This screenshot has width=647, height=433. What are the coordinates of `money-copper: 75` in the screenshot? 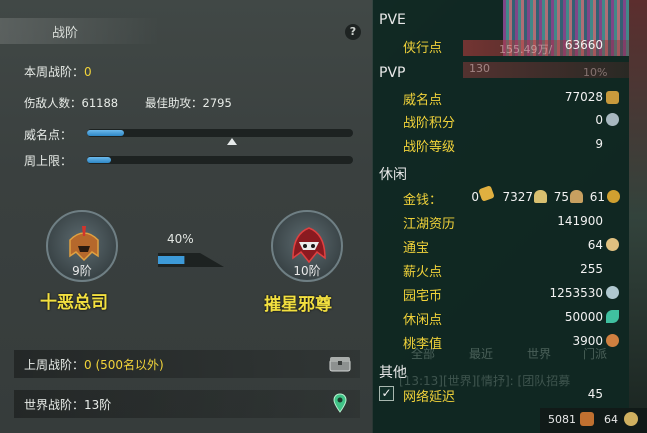 It's located at (561, 197).